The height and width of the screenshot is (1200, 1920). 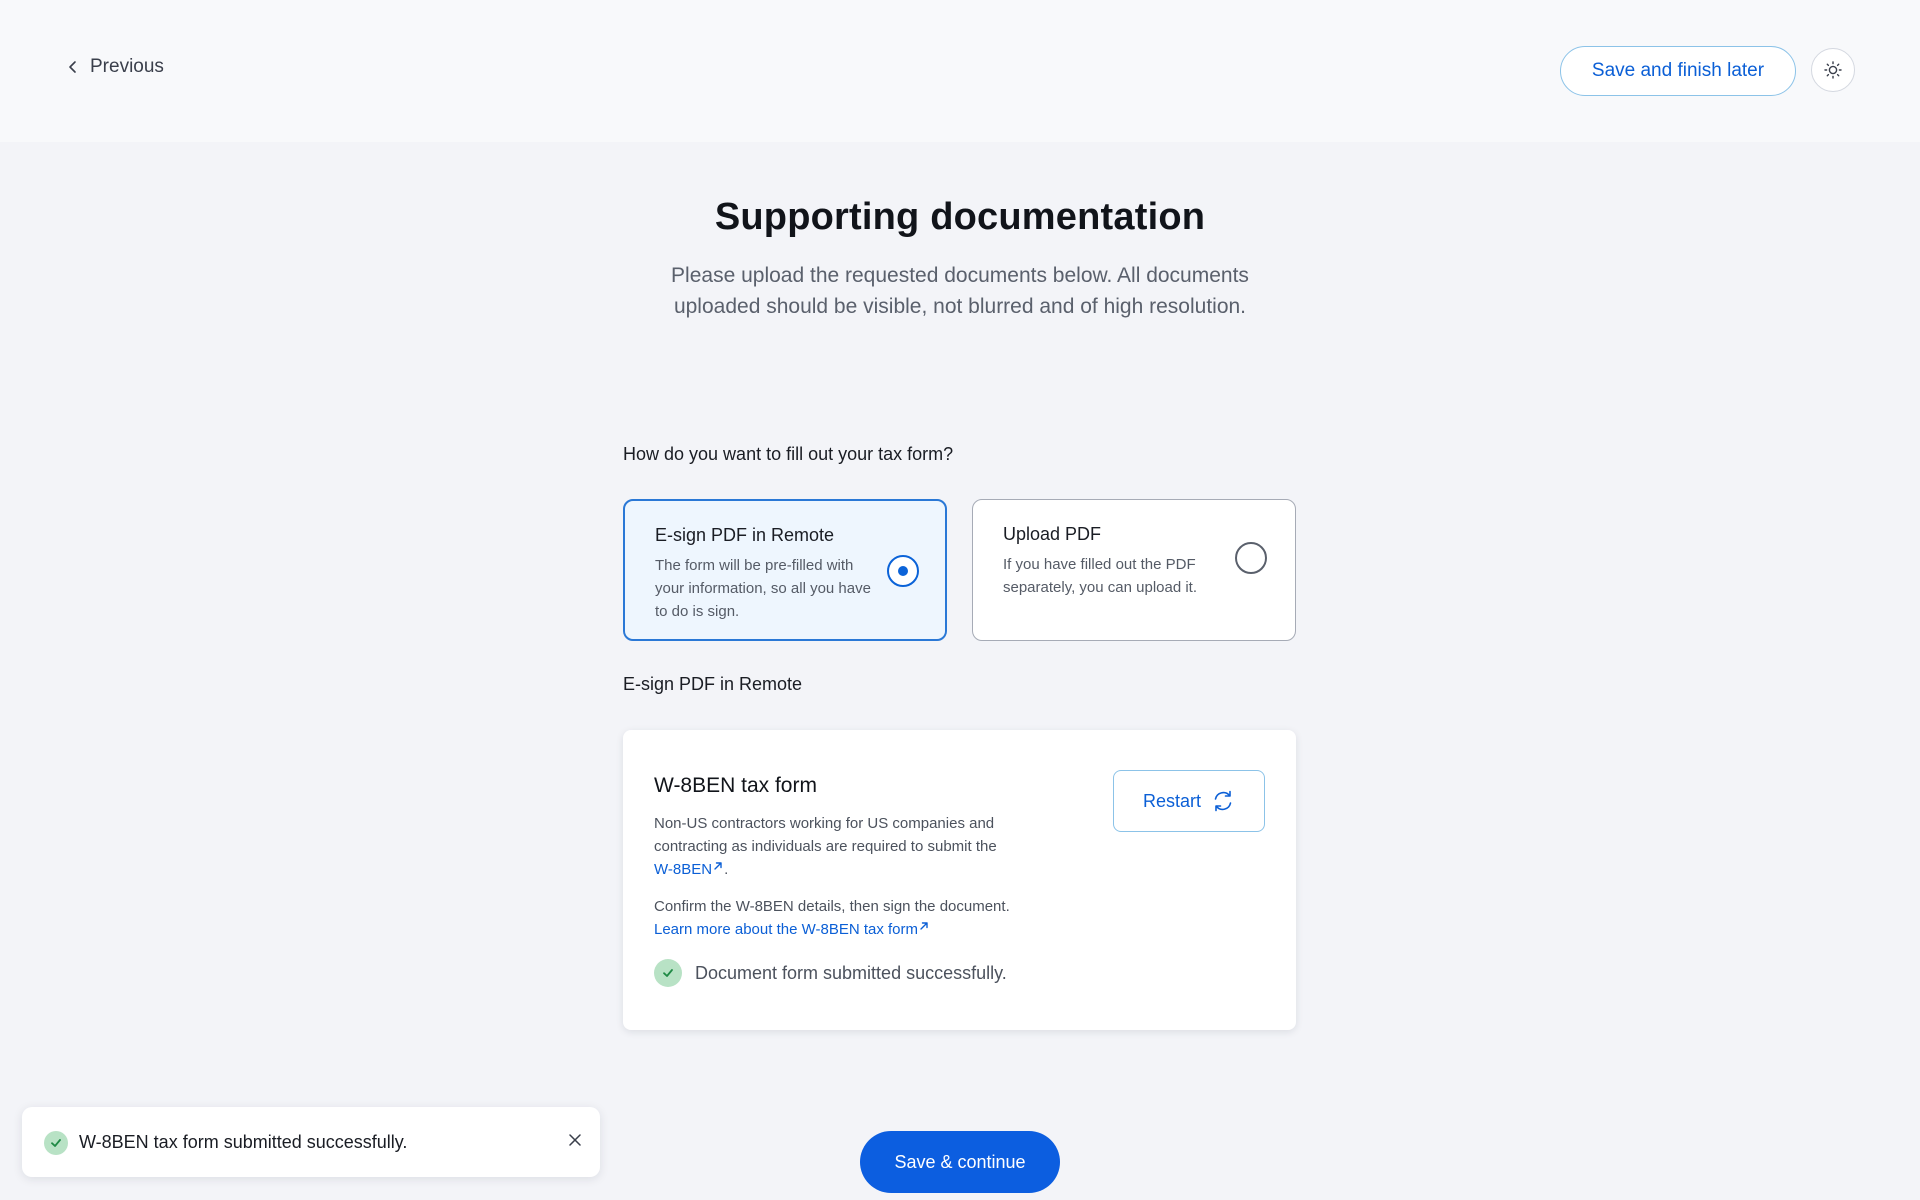 I want to click on section-label: E-sign PDF in Remote, so click(x=713, y=684).